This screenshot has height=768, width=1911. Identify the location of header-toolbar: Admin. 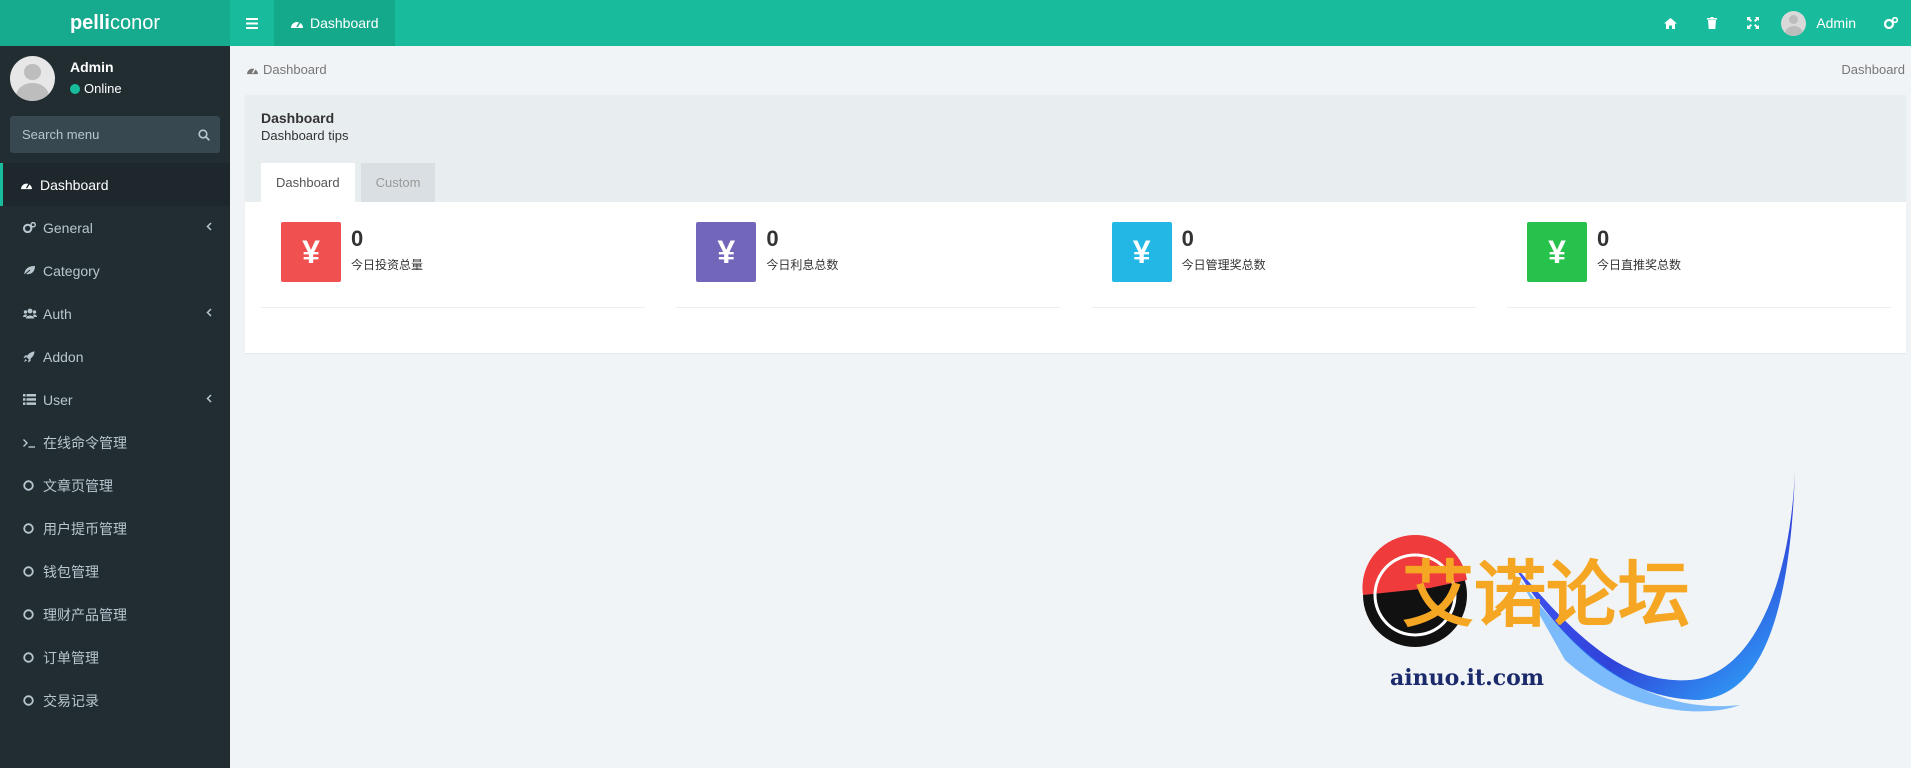
(1780, 23).